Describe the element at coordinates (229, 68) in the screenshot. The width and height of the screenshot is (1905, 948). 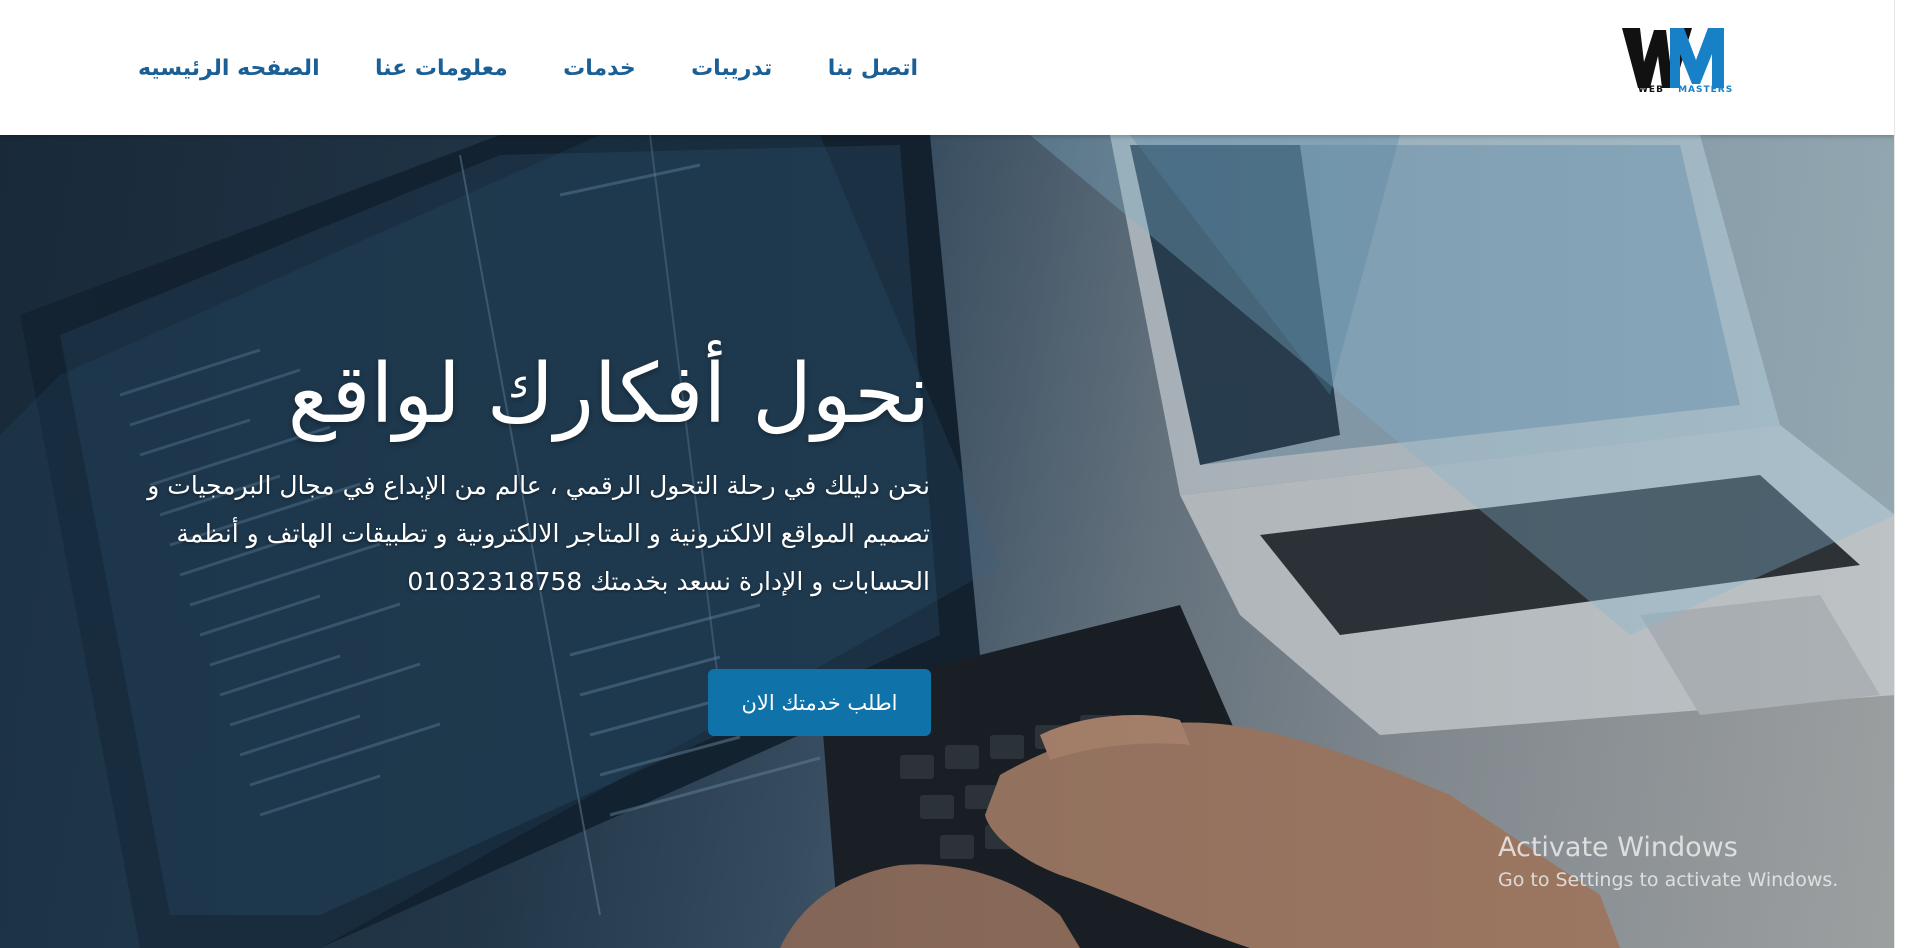
I see `nav-home: الصفحه الرئيسيه` at that location.